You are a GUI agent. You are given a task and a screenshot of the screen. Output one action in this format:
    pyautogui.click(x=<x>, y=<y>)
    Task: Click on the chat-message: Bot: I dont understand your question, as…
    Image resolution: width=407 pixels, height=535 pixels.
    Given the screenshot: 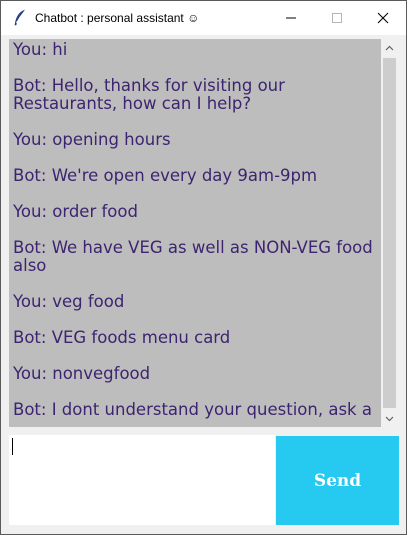 What is the action you would take?
    pyautogui.click(x=192, y=409)
    